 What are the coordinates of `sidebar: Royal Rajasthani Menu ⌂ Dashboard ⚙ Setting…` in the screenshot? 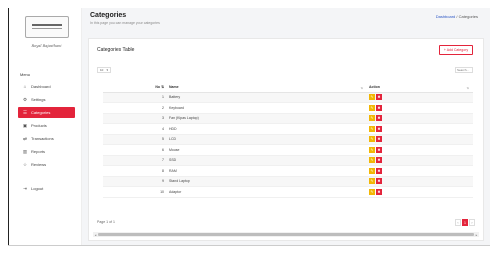 It's located at (47, 126).